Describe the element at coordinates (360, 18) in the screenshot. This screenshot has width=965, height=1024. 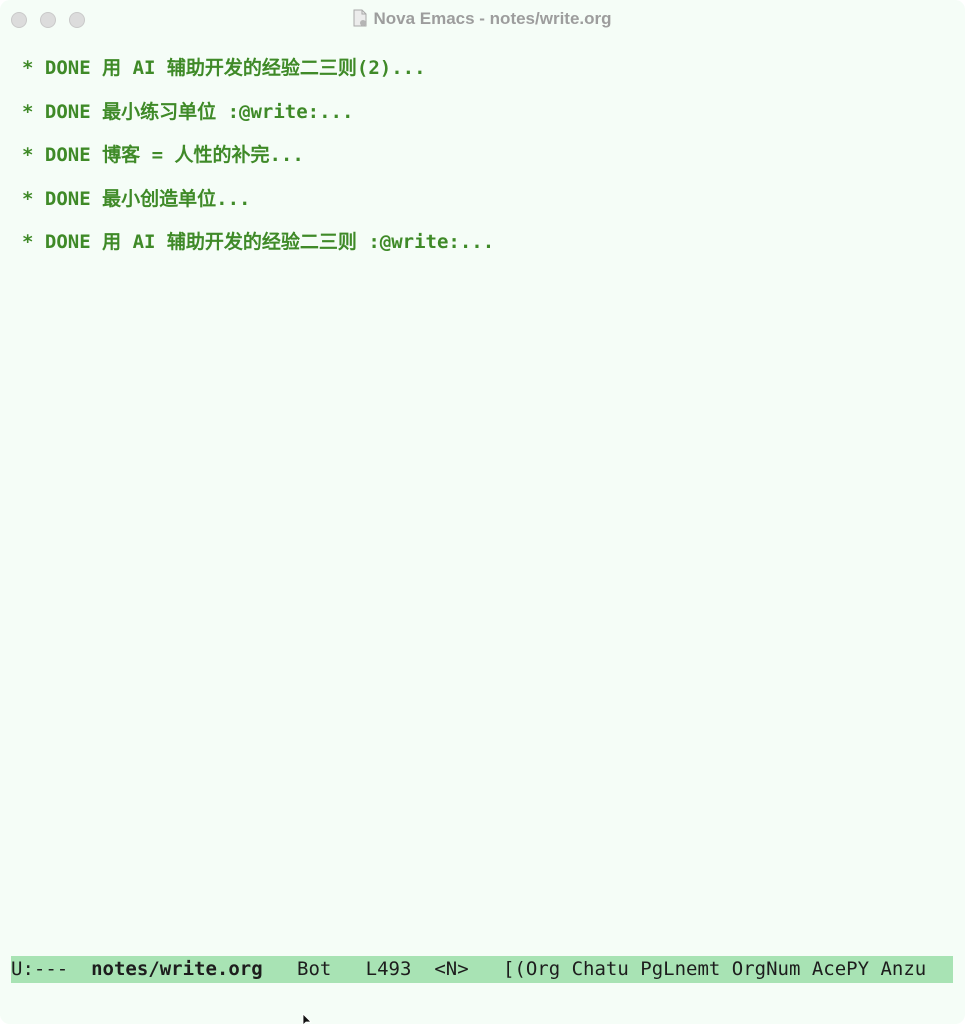
I see `document-icon` at that location.